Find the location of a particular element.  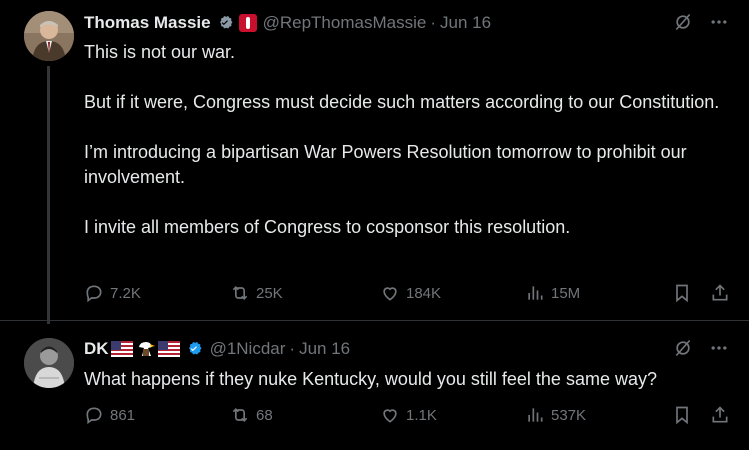

view-count: 15M is located at coordinates (566, 293).